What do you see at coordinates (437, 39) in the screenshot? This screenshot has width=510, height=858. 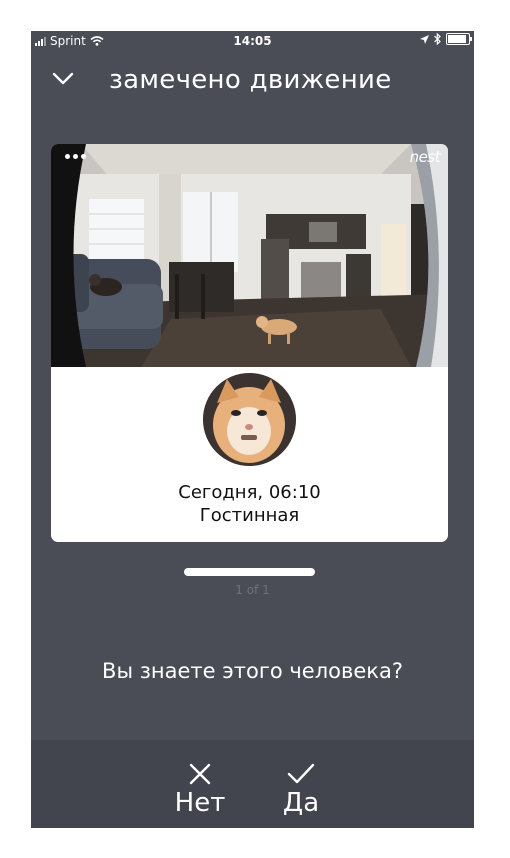 I see `bluetooth-icon` at bounding box center [437, 39].